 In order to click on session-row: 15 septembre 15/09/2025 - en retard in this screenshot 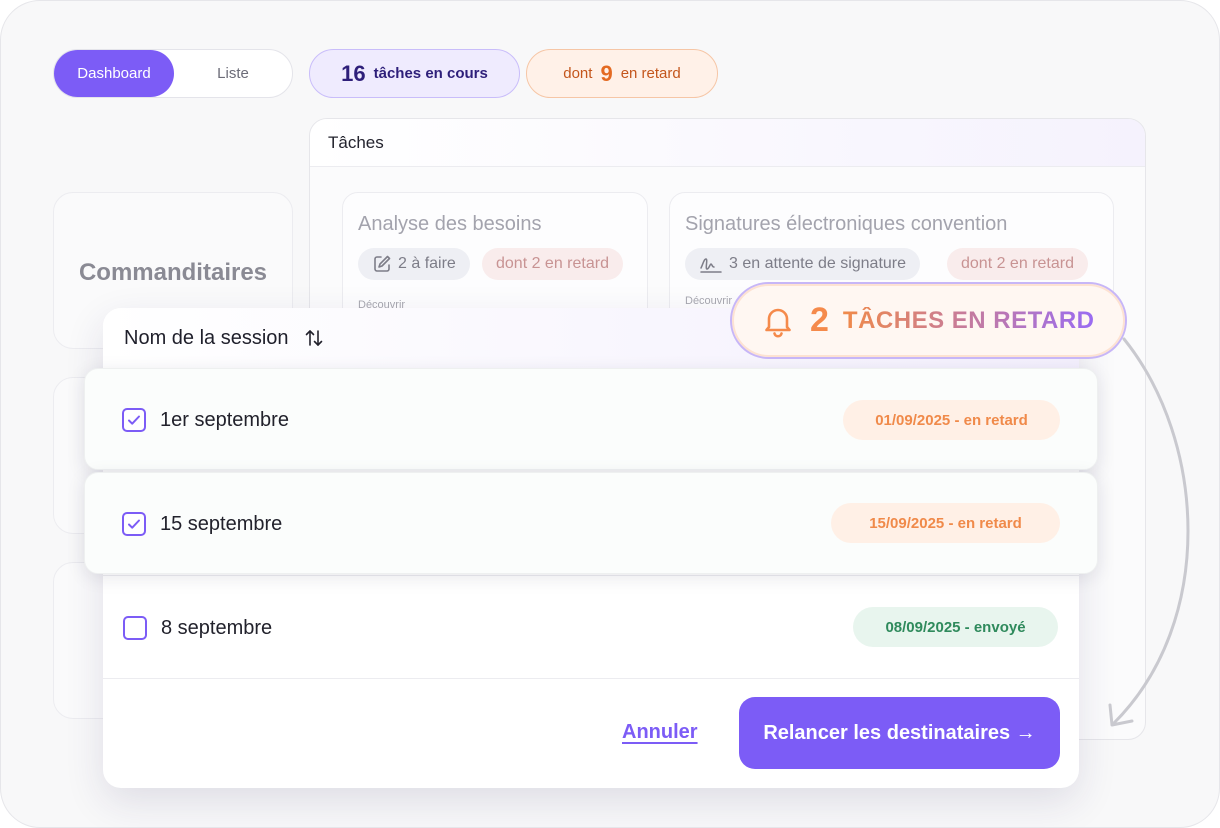, I will do `click(591, 523)`.